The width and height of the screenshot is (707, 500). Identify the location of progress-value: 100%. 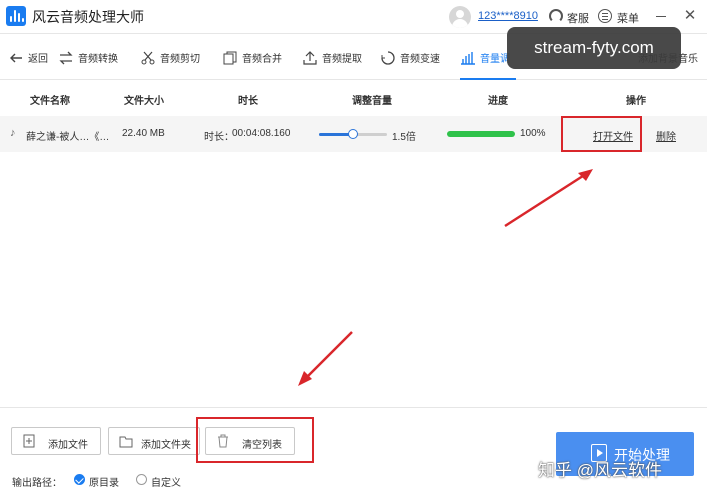
(533, 133).